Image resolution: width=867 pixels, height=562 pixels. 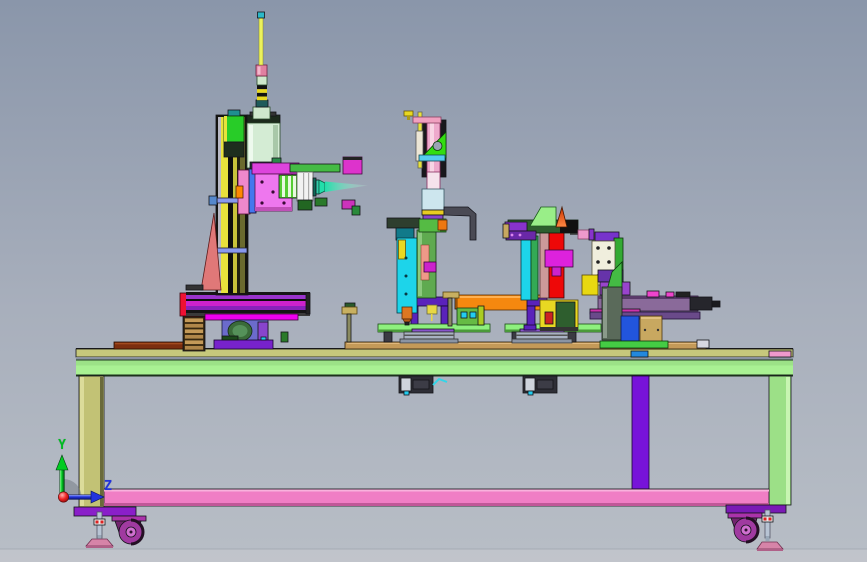 What do you see at coordinates (406, 276) in the screenshot?
I see `gripper-slide` at bounding box center [406, 276].